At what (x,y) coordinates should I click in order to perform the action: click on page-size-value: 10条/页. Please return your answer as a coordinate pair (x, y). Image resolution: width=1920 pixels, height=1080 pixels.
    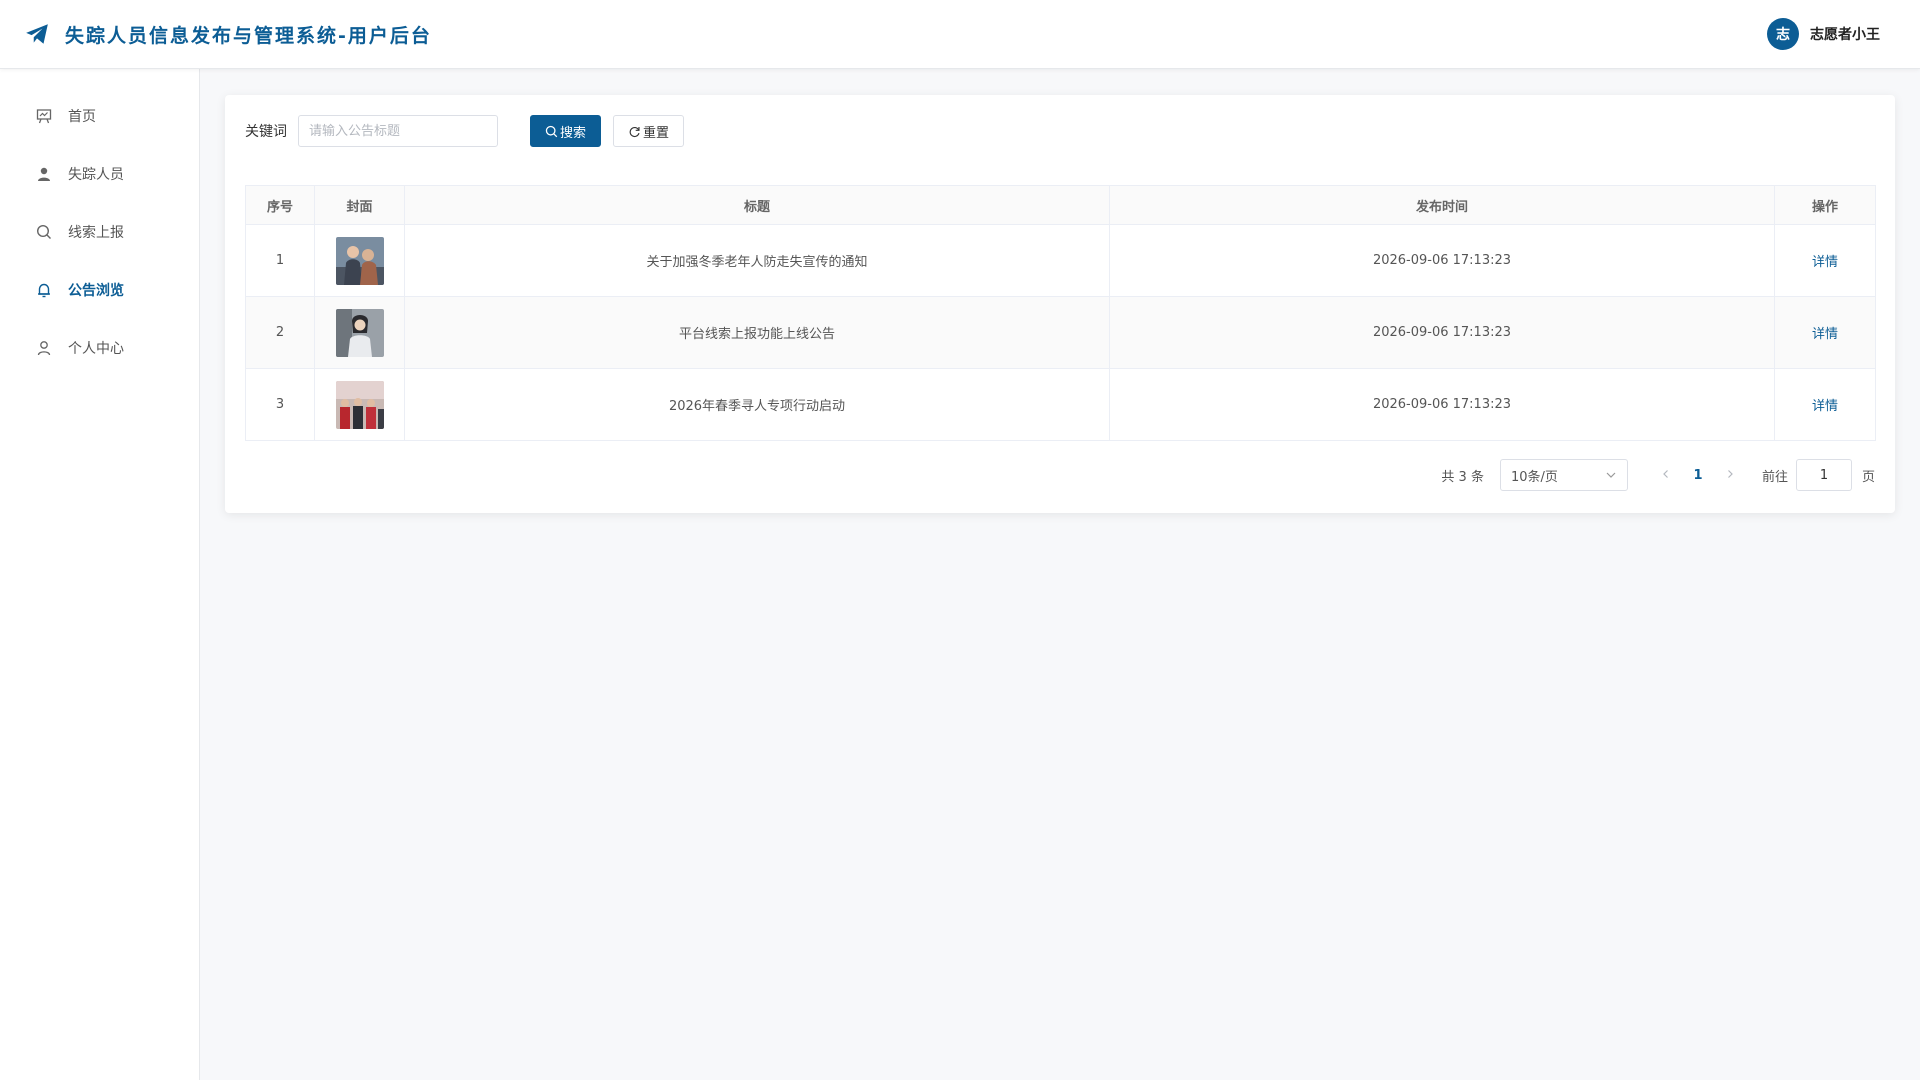
    Looking at the image, I should click on (1534, 477).